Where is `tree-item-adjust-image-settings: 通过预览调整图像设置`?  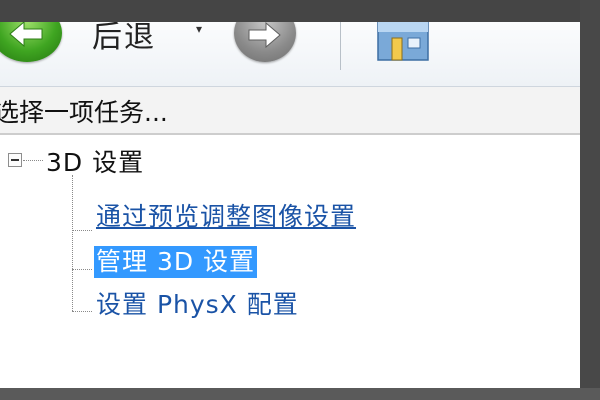
tree-item-adjust-image-settings: 通过预览调整图像设置 is located at coordinates (226, 217).